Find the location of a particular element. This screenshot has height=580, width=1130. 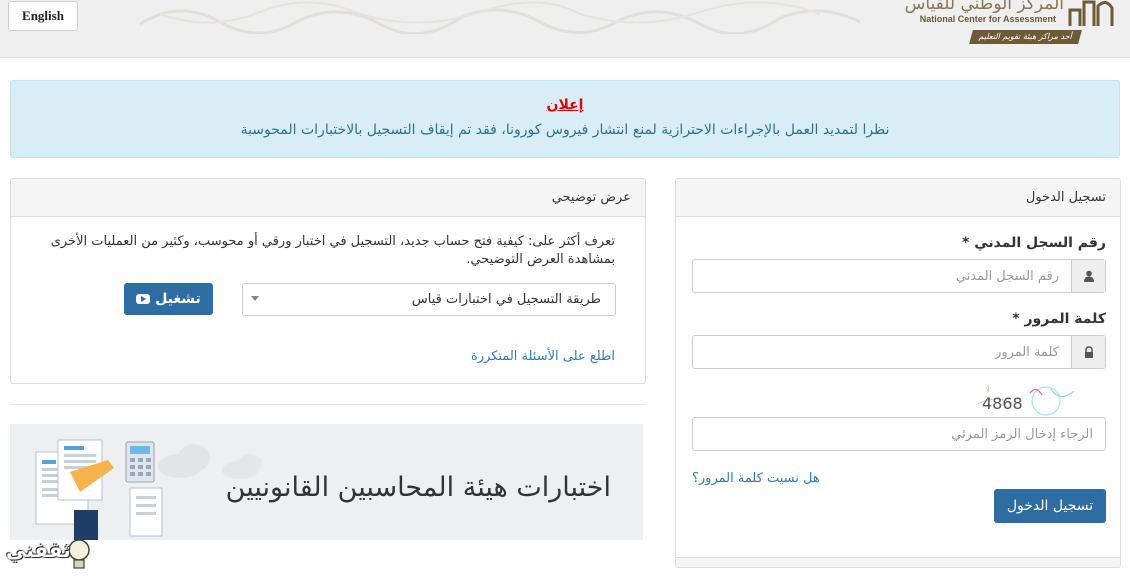

caret-down-icon is located at coordinates (255, 298).